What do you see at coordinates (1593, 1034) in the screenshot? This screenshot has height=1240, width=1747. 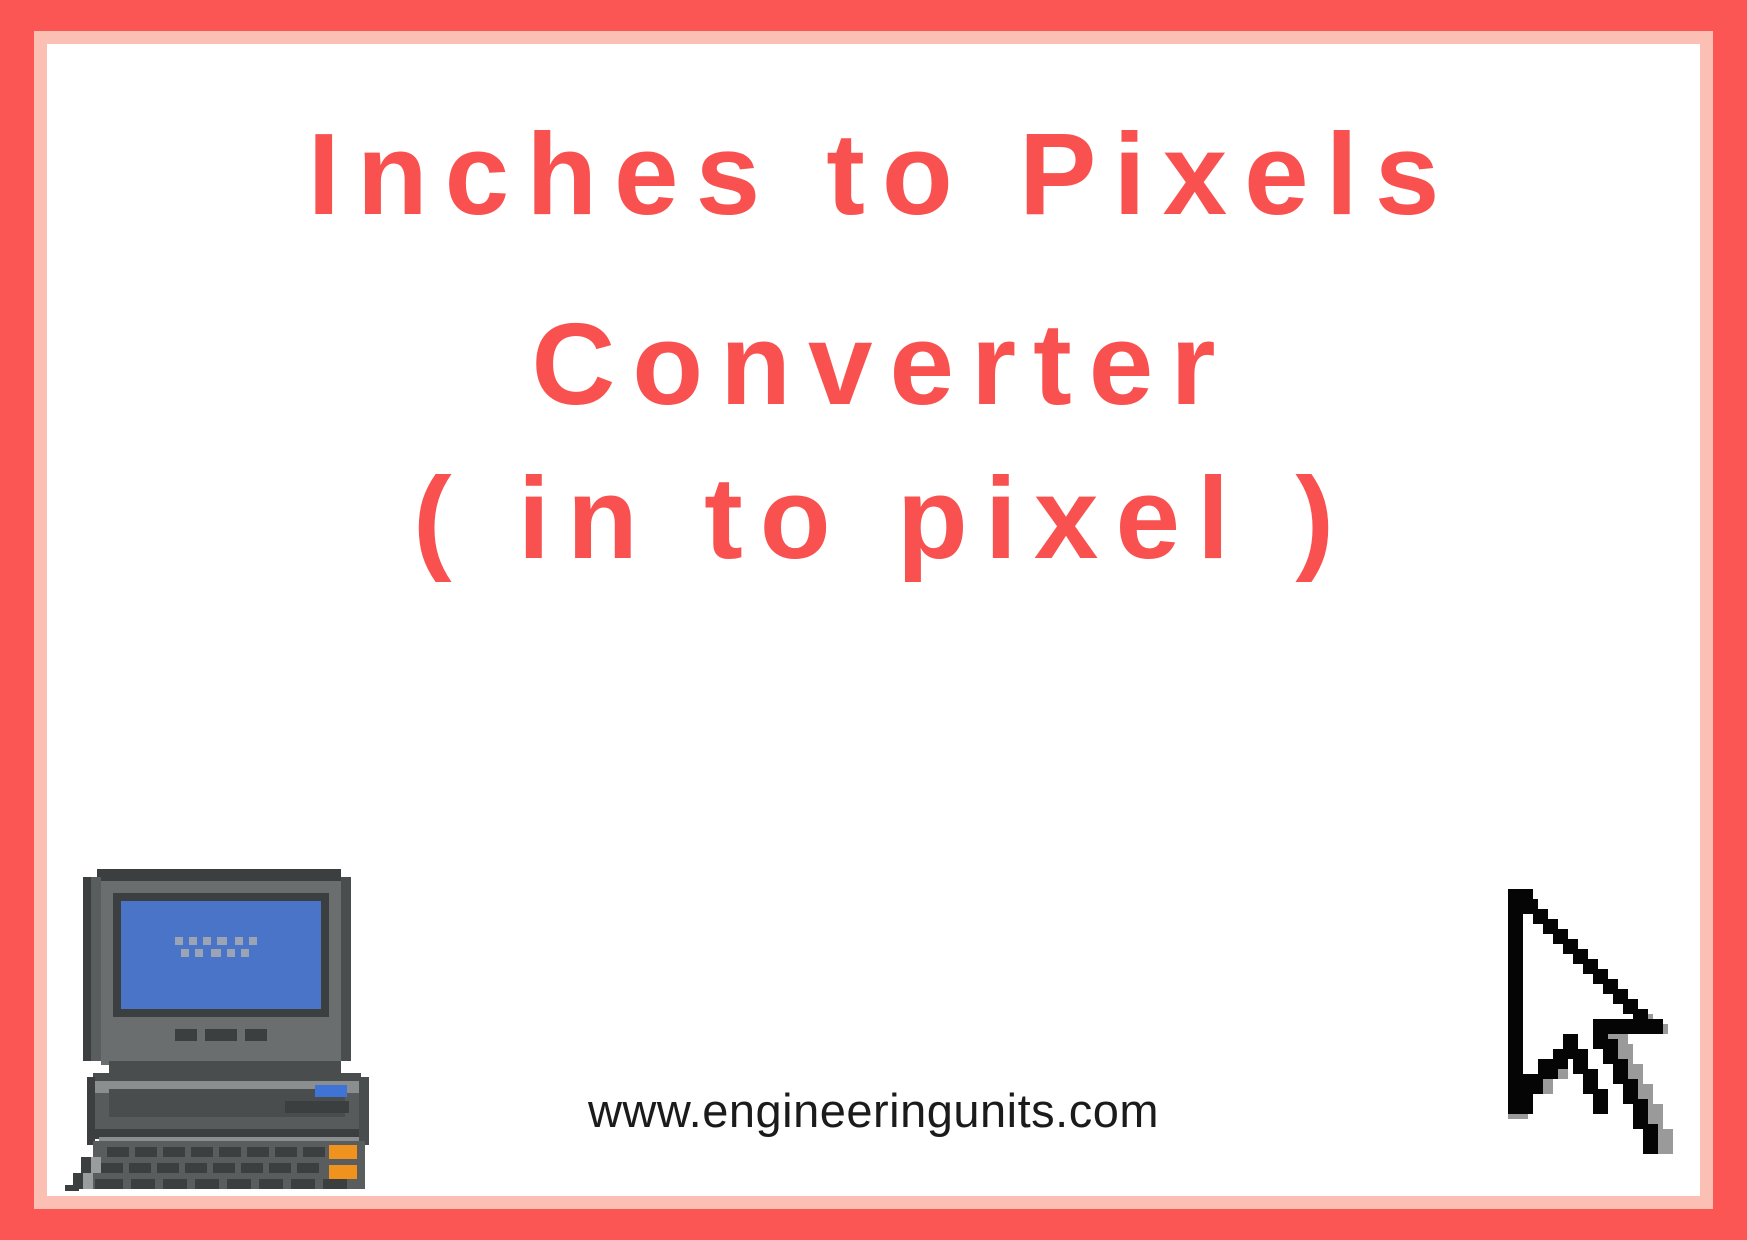 I see `mouse-pointer-icon` at bounding box center [1593, 1034].